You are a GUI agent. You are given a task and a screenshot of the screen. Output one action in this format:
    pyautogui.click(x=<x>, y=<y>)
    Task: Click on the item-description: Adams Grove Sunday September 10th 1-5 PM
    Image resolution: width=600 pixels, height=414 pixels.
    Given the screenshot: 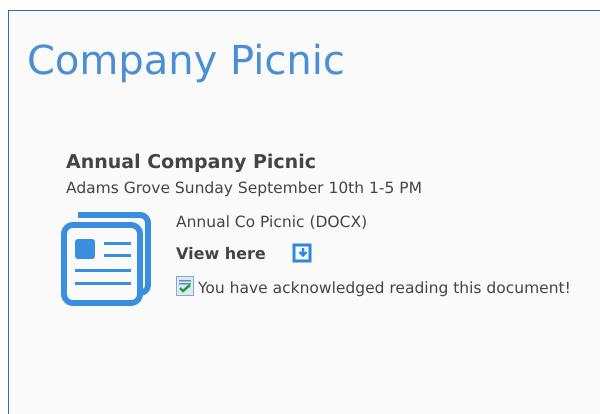 What is the action you would take?
    pyautogui.click(x=244, y=188)
    